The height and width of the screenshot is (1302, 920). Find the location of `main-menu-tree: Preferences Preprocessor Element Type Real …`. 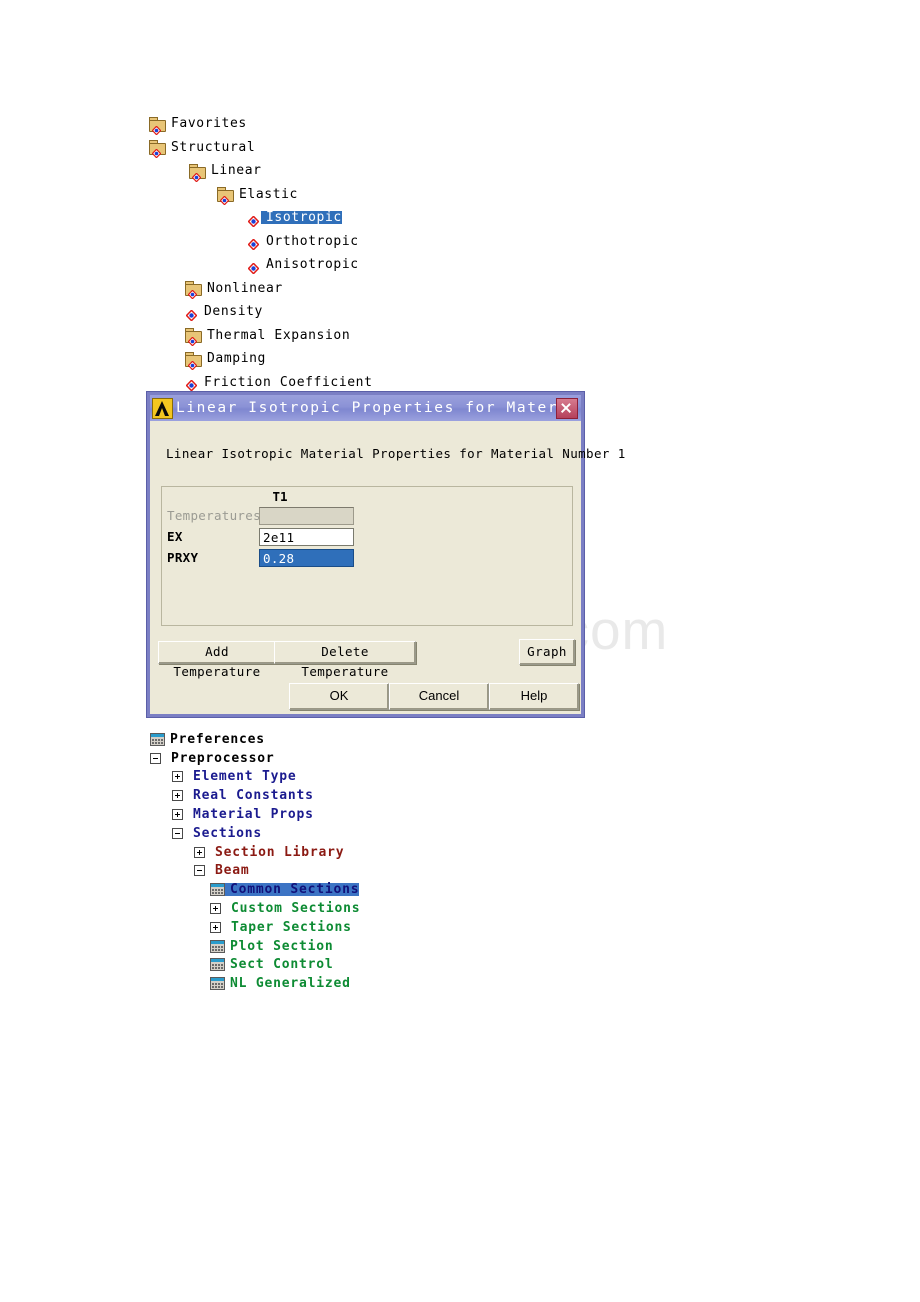

main-menu-tree: Preferences Preprocessor Element Type Real … is located at coordinates (255, 861).